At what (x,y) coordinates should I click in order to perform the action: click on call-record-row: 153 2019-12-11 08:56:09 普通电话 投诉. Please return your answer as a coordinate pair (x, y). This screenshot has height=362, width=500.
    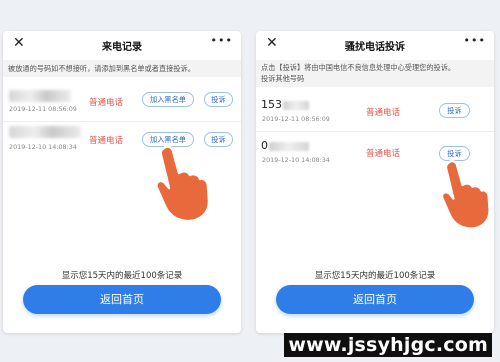
    Looking at the image, I should click on (375, 112).